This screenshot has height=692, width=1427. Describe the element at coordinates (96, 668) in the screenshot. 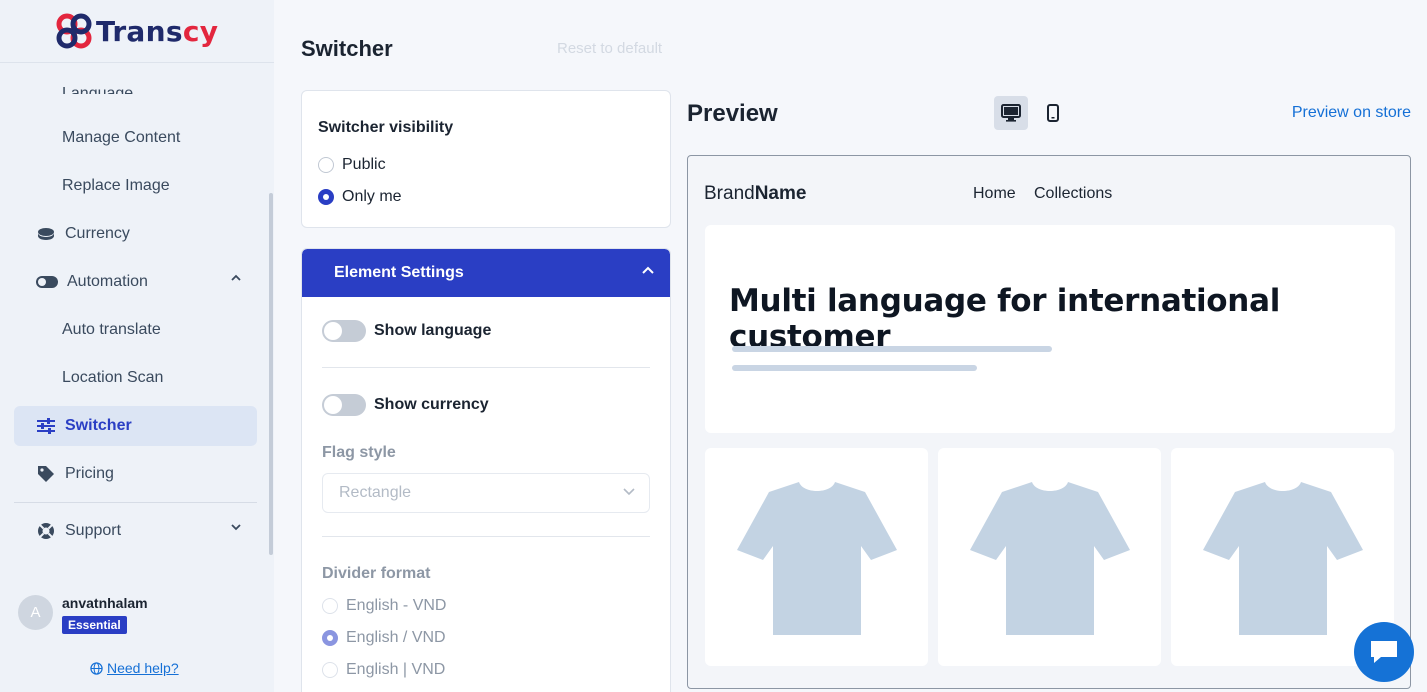

I see `globe-icon` at that location.